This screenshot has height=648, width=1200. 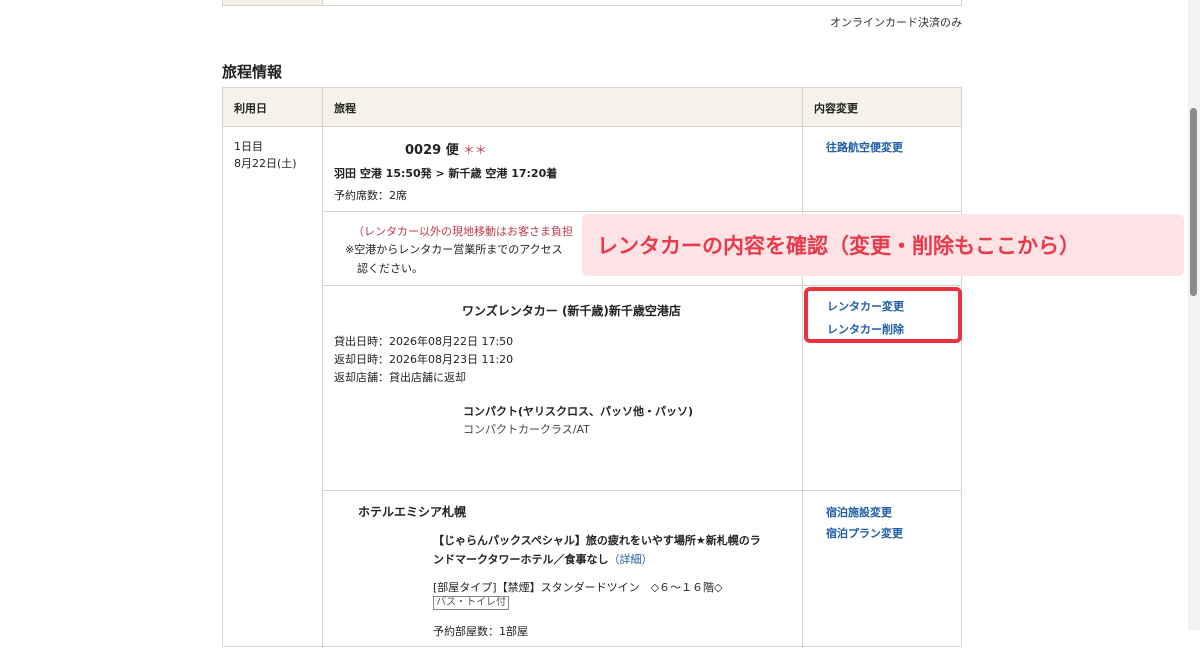 I want to click on hotel-plan-line2-wrap: ンドマークタワーホテル／食事なし（詳細）, so click(x=613, y=559).